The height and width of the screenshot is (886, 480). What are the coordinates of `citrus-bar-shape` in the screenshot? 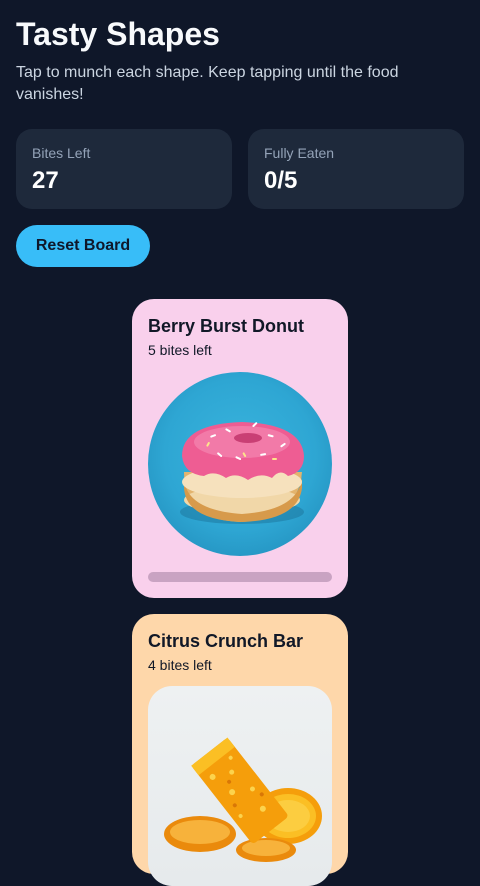 It's located at (240, 786).